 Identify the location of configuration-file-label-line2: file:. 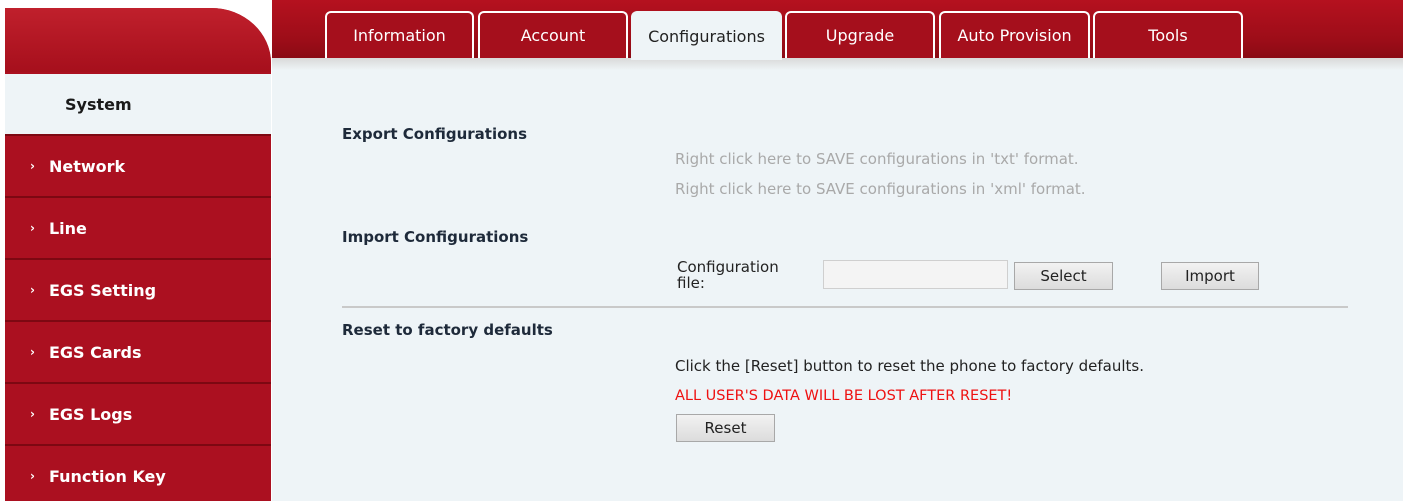
(691, 283).